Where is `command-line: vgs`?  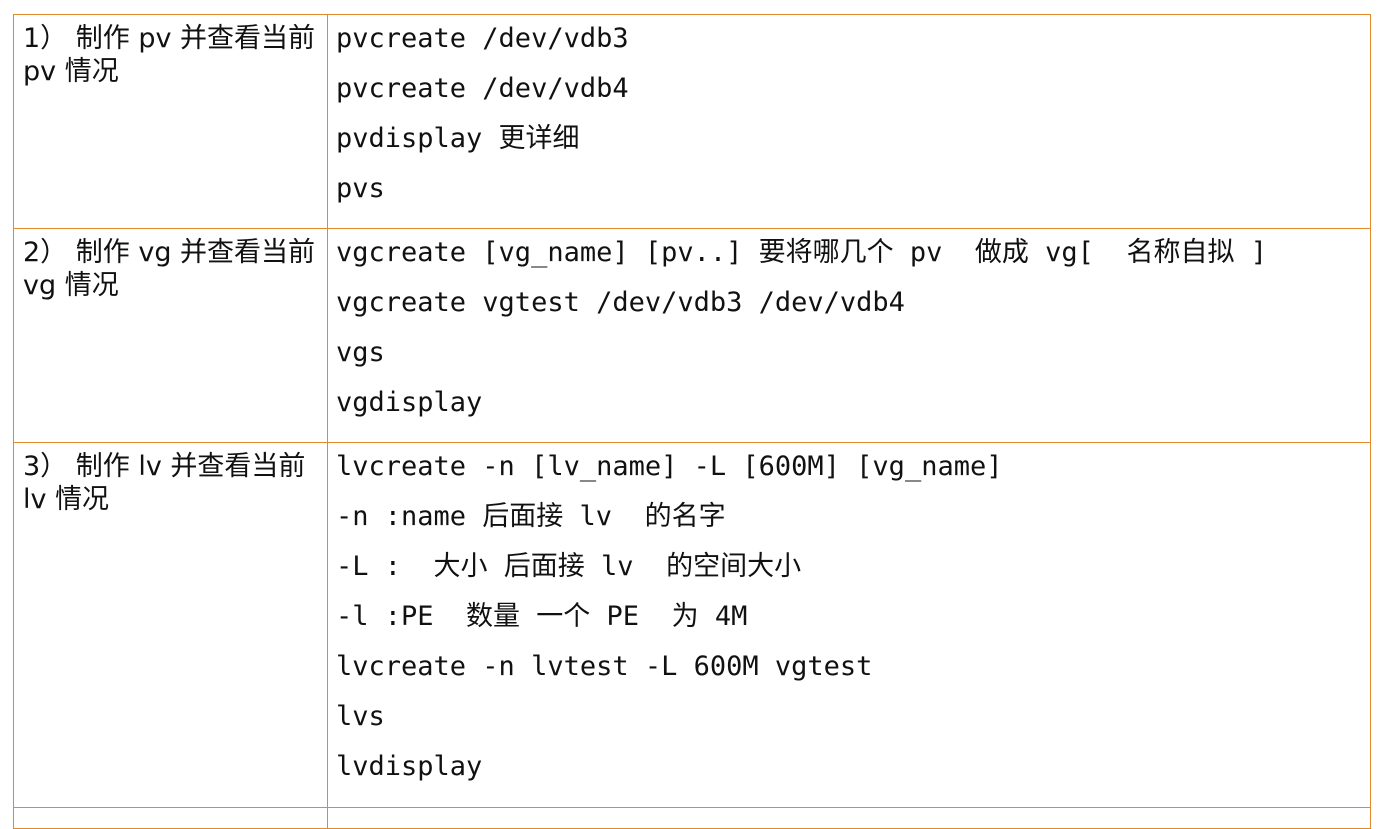 command-line: vgs is located at coordinates (360, 352).